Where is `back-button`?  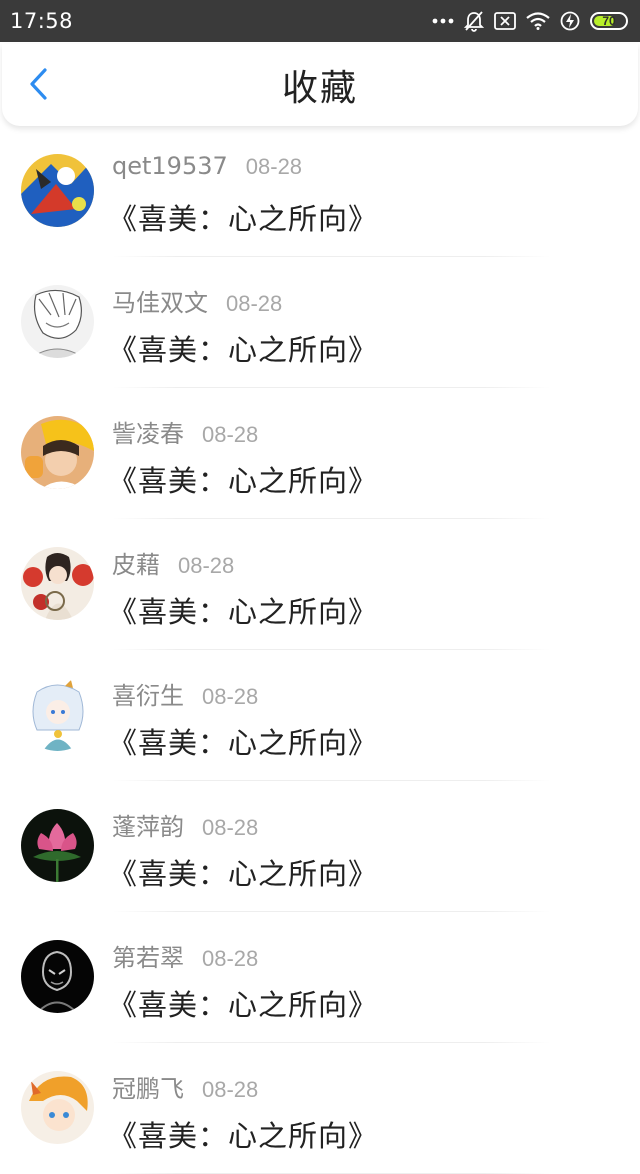 back-button is located at coordinates (38, 86).